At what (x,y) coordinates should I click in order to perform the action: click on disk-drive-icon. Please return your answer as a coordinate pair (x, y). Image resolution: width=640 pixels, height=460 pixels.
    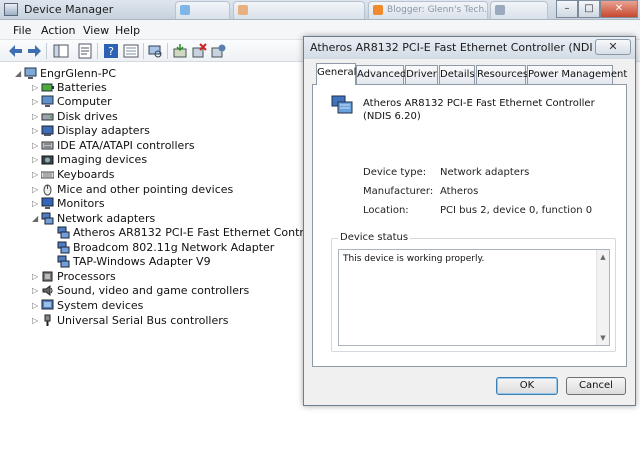
    Looking at the image, I should click on (47, 117).